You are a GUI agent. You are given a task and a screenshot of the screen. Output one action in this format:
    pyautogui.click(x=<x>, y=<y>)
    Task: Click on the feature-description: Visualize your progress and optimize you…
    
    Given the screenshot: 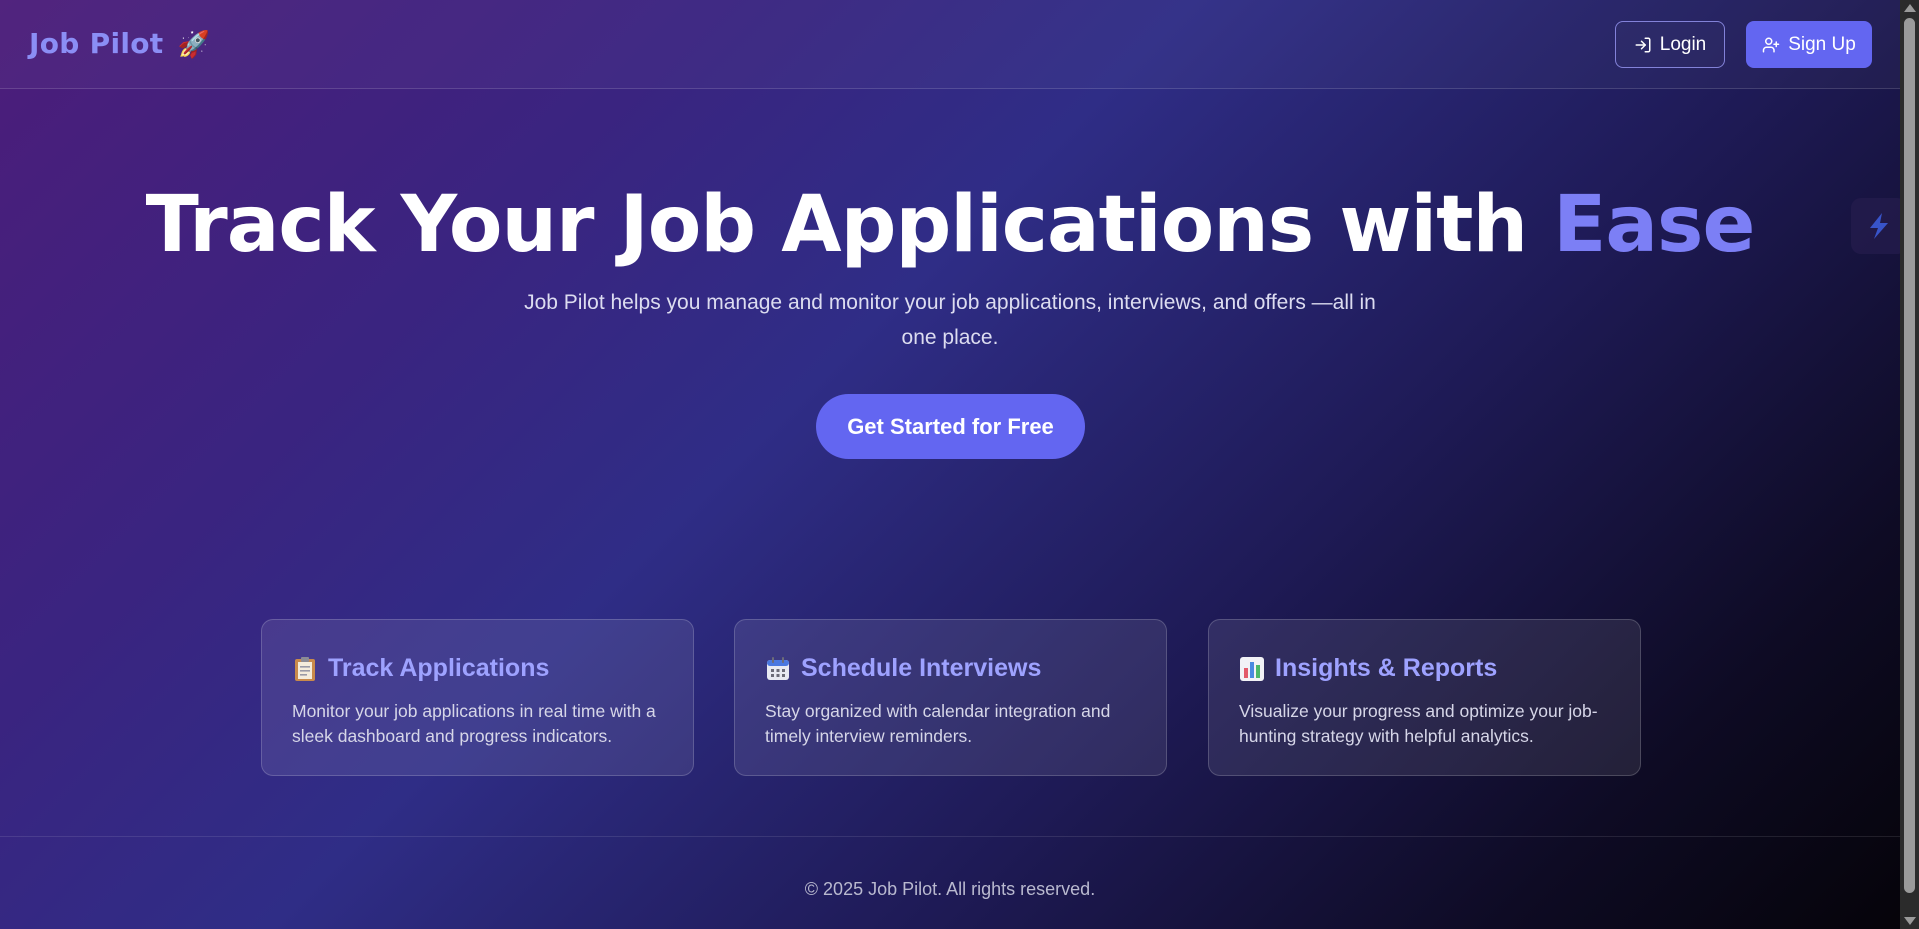 What is the action you would take?
    pyautogui.click(x=1418, y=723)
    